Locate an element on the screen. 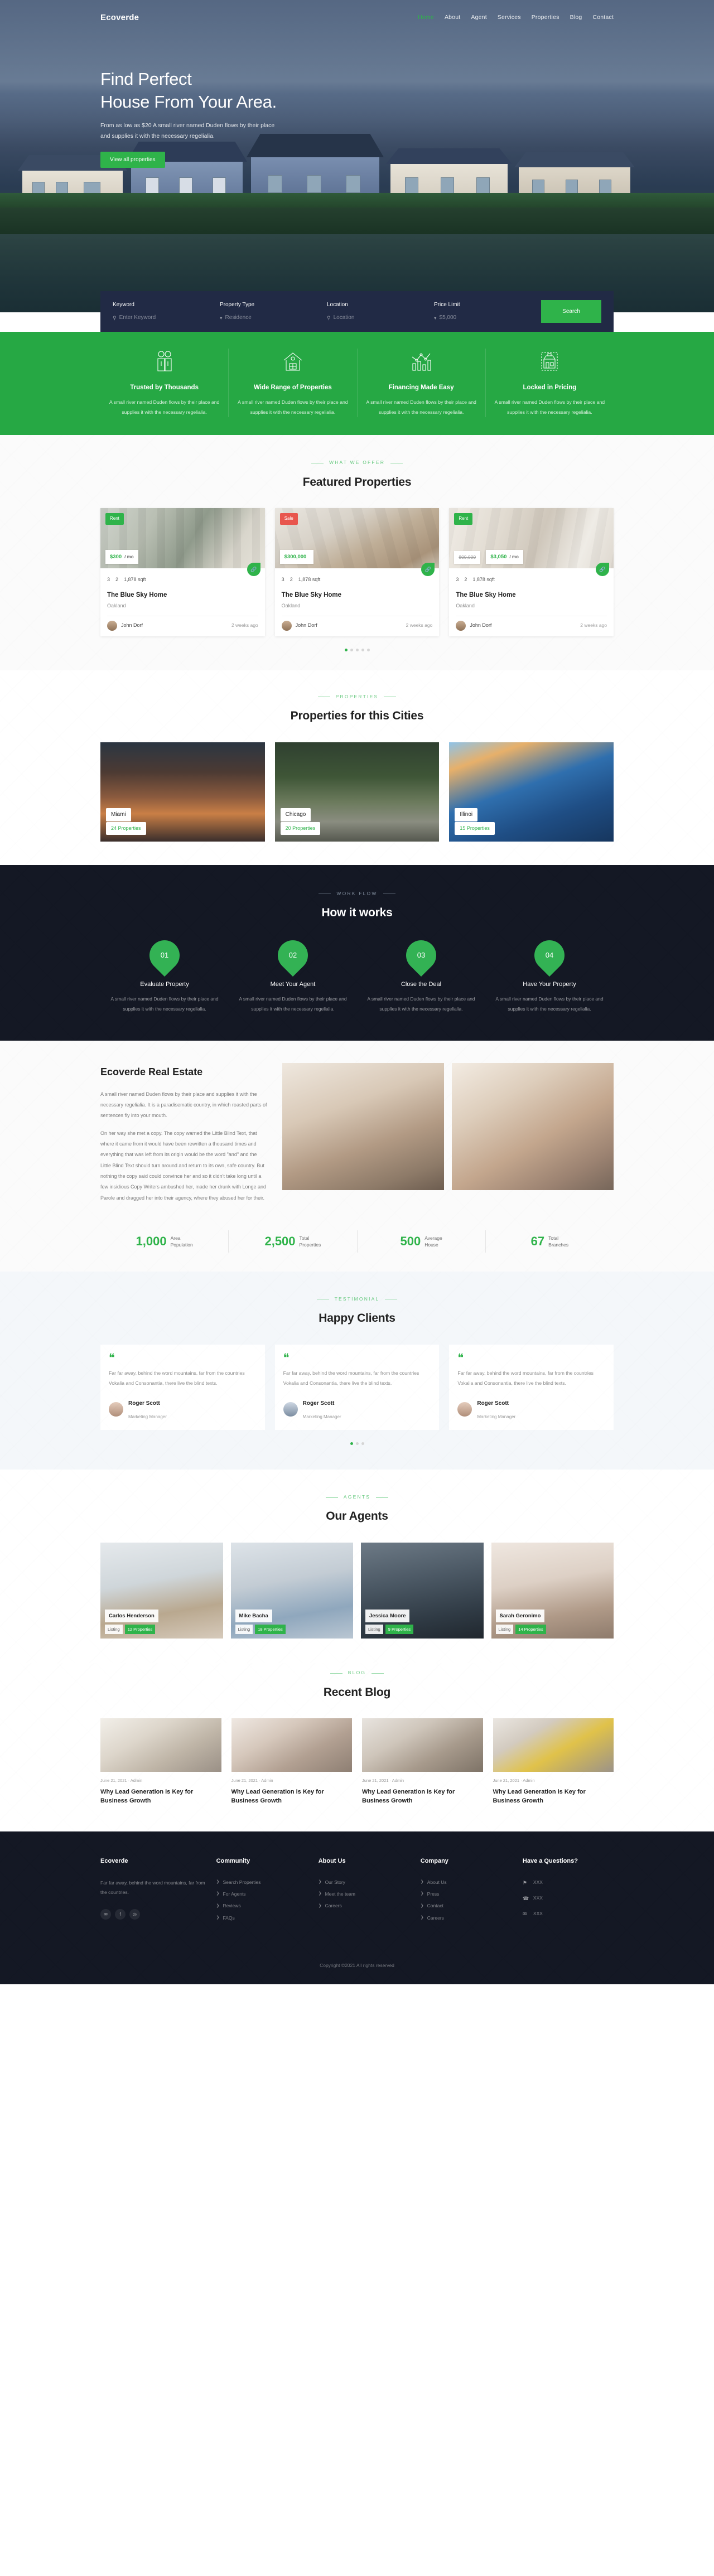  footer-contact-email: ✉ XXX is located at coordinates (568, 1914).